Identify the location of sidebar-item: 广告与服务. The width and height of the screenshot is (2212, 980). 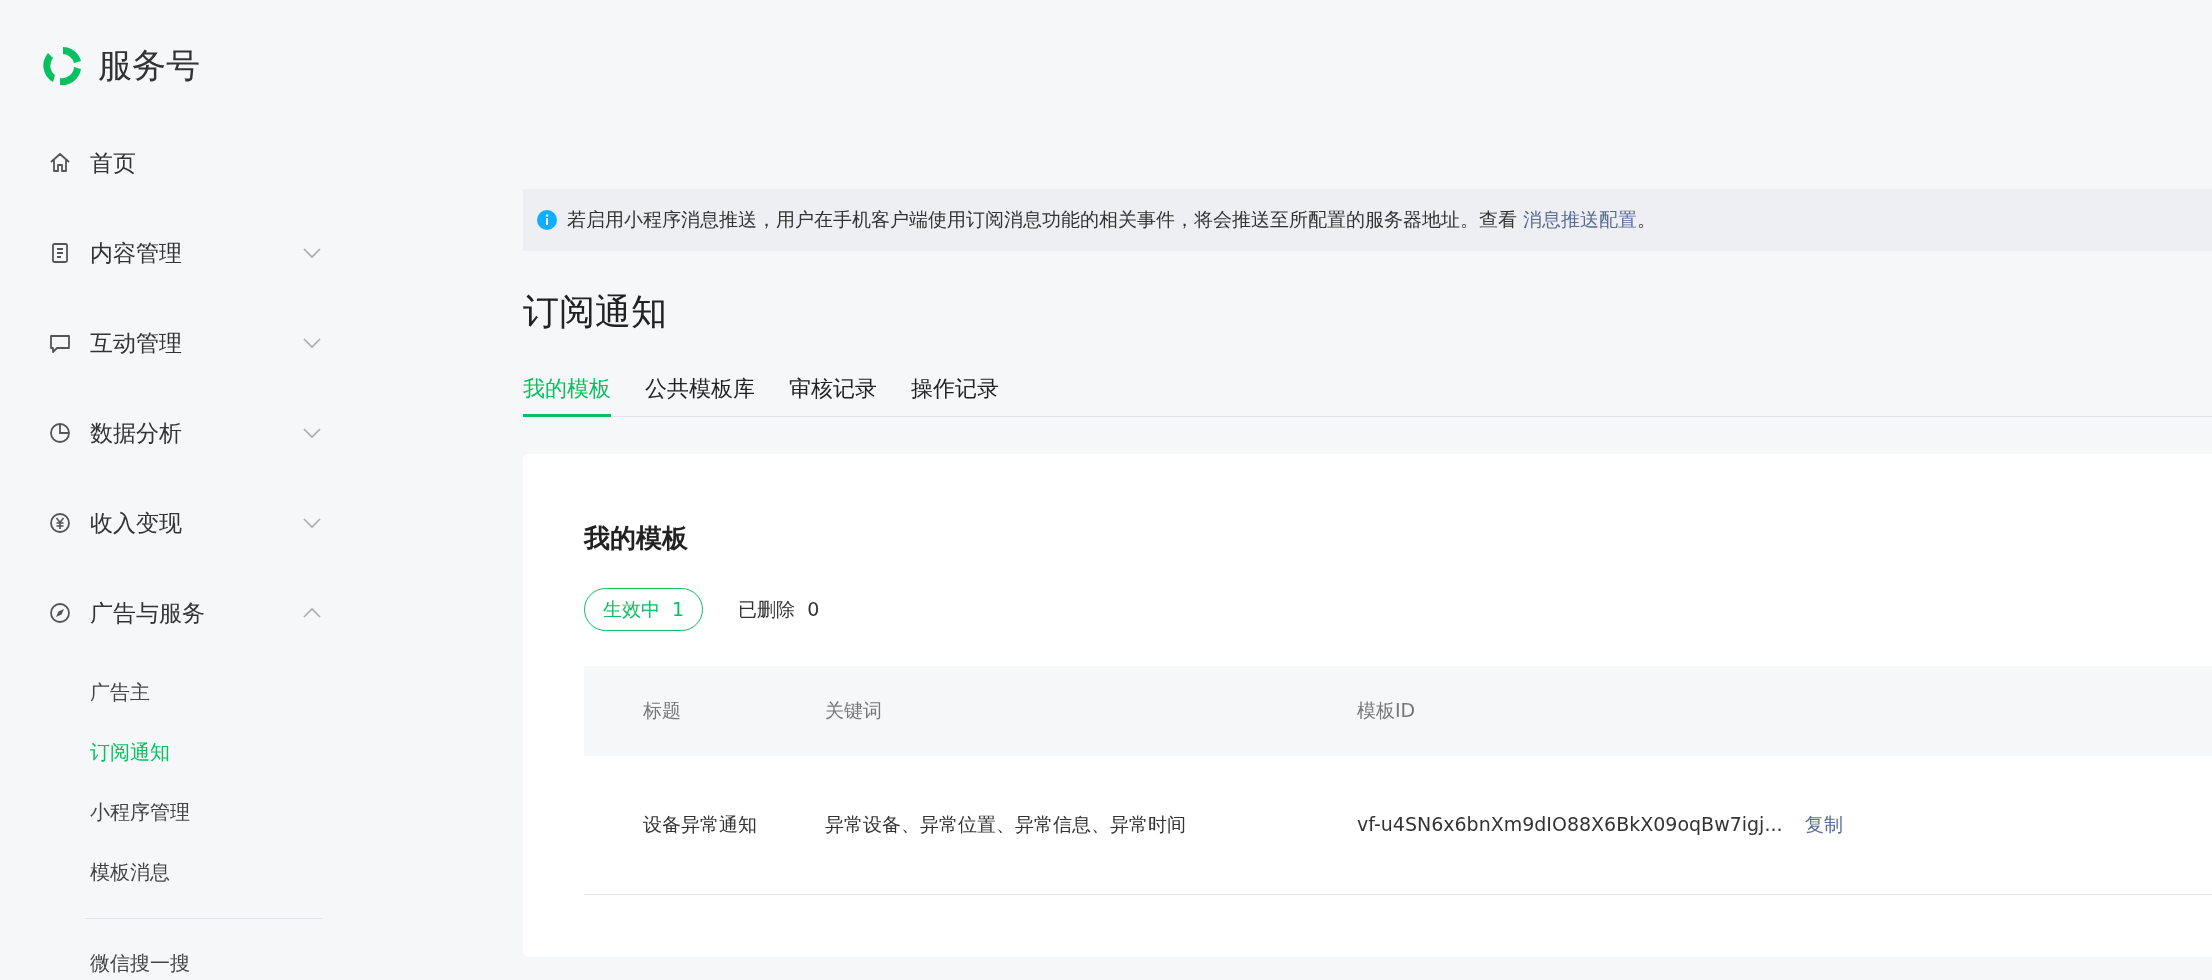
(161, 613).